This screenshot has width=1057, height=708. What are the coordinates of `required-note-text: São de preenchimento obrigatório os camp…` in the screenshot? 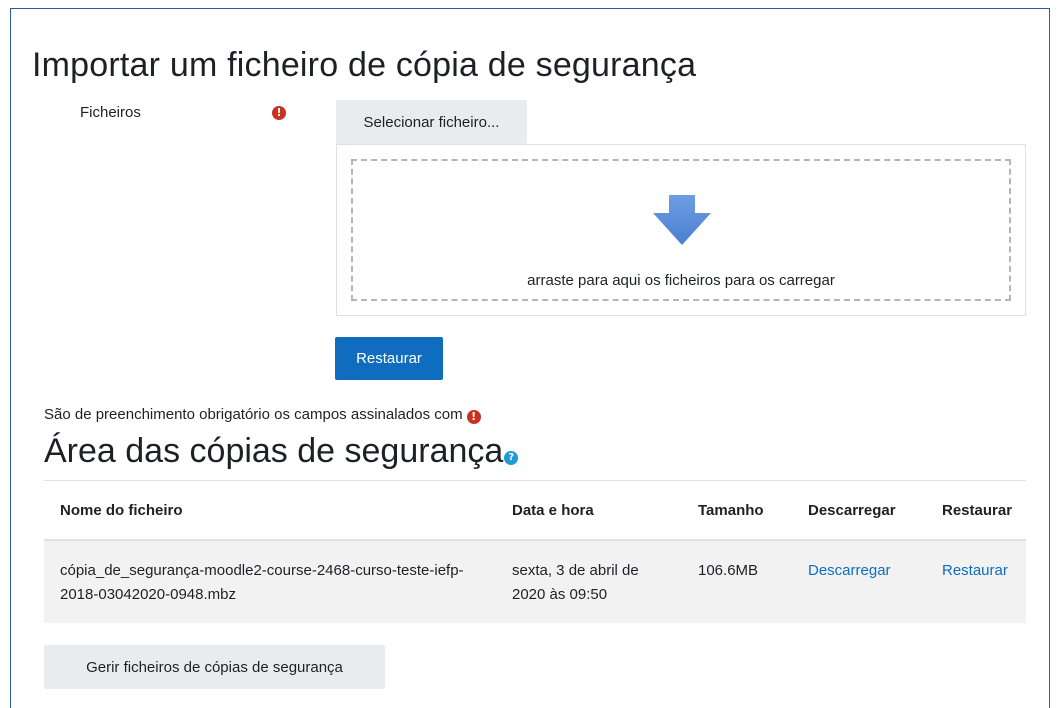 It's located at (253, 414).